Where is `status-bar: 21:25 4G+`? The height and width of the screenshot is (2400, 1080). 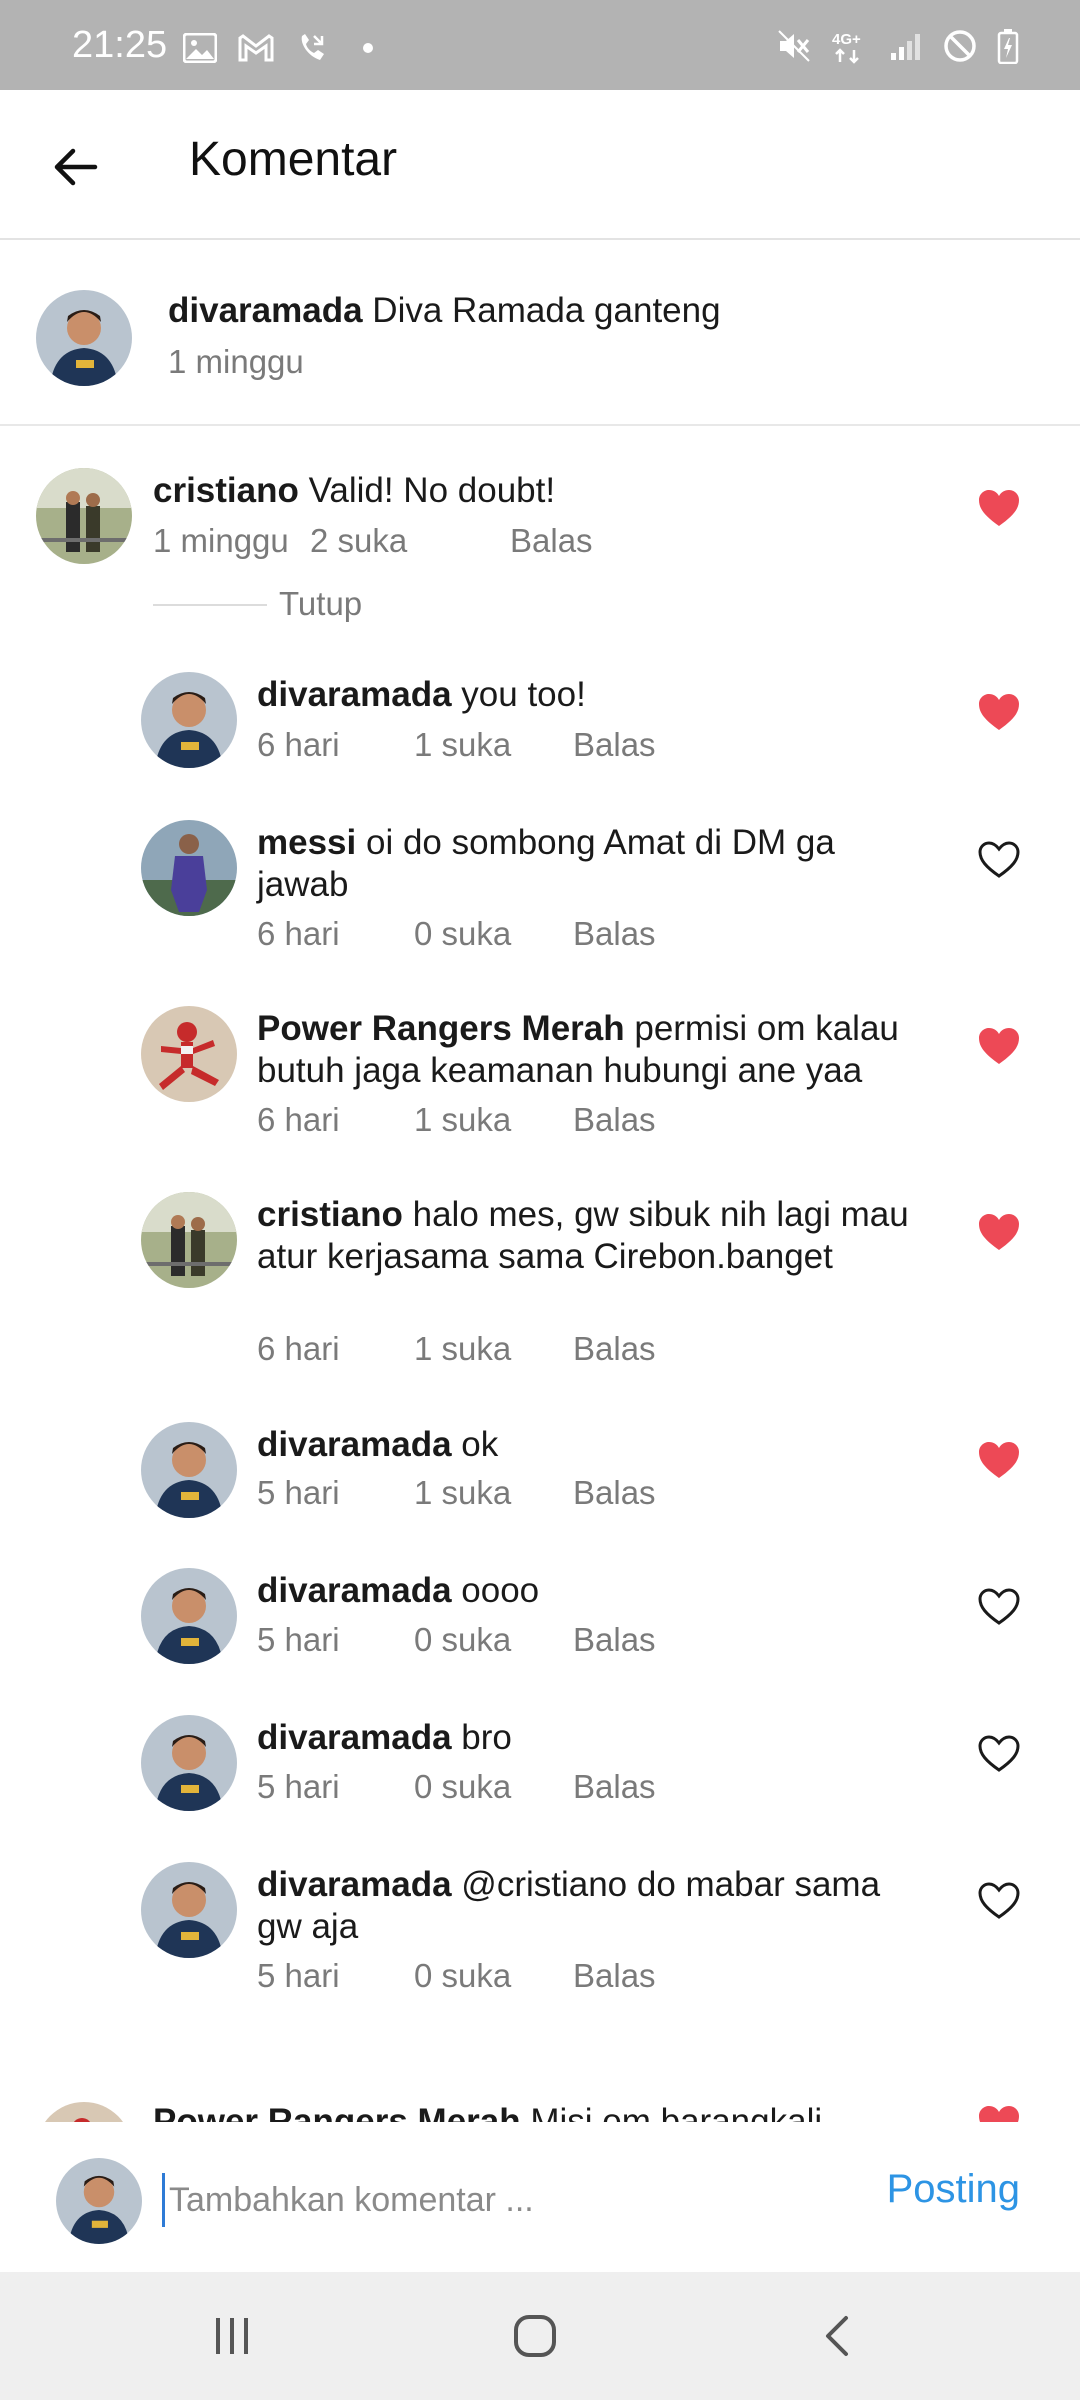
status-bar: 21:25 4G+ is located at coordinates (540, 45).